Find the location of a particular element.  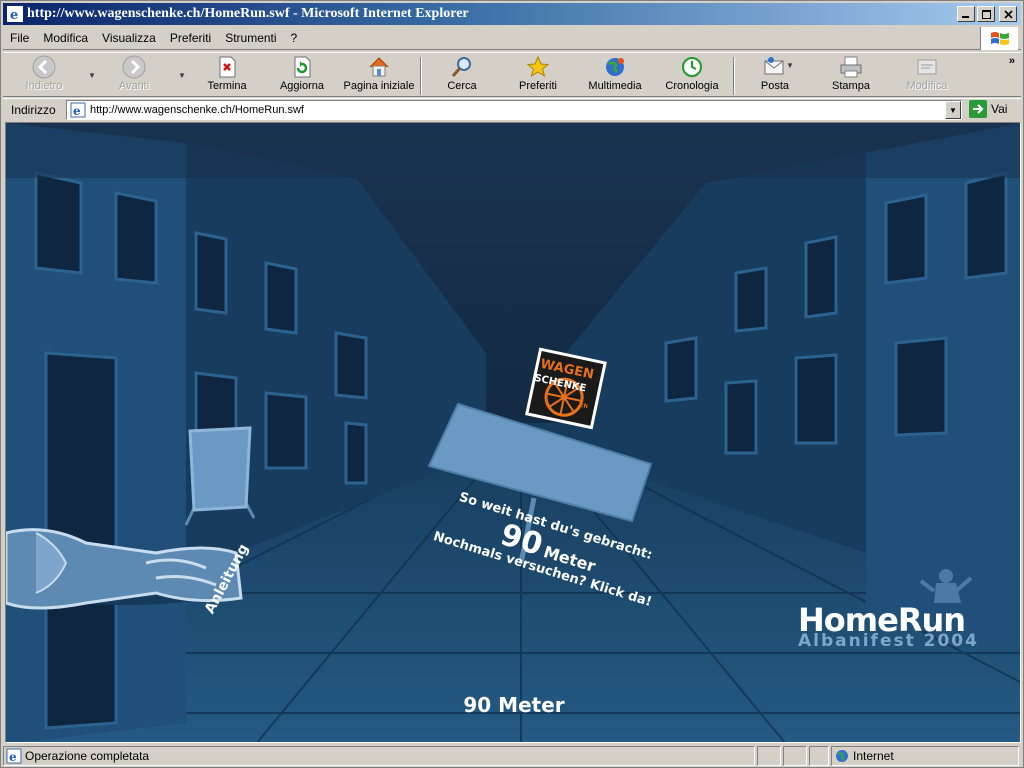

score-display: 90 Meter is located at coordinates (514, 705).